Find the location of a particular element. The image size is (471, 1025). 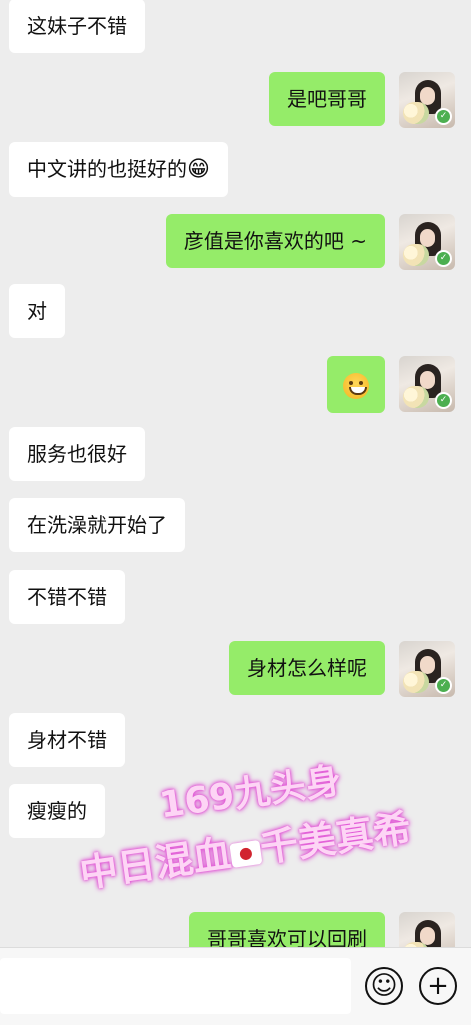

japan-flag-icon is located at coordinates (246, 853).